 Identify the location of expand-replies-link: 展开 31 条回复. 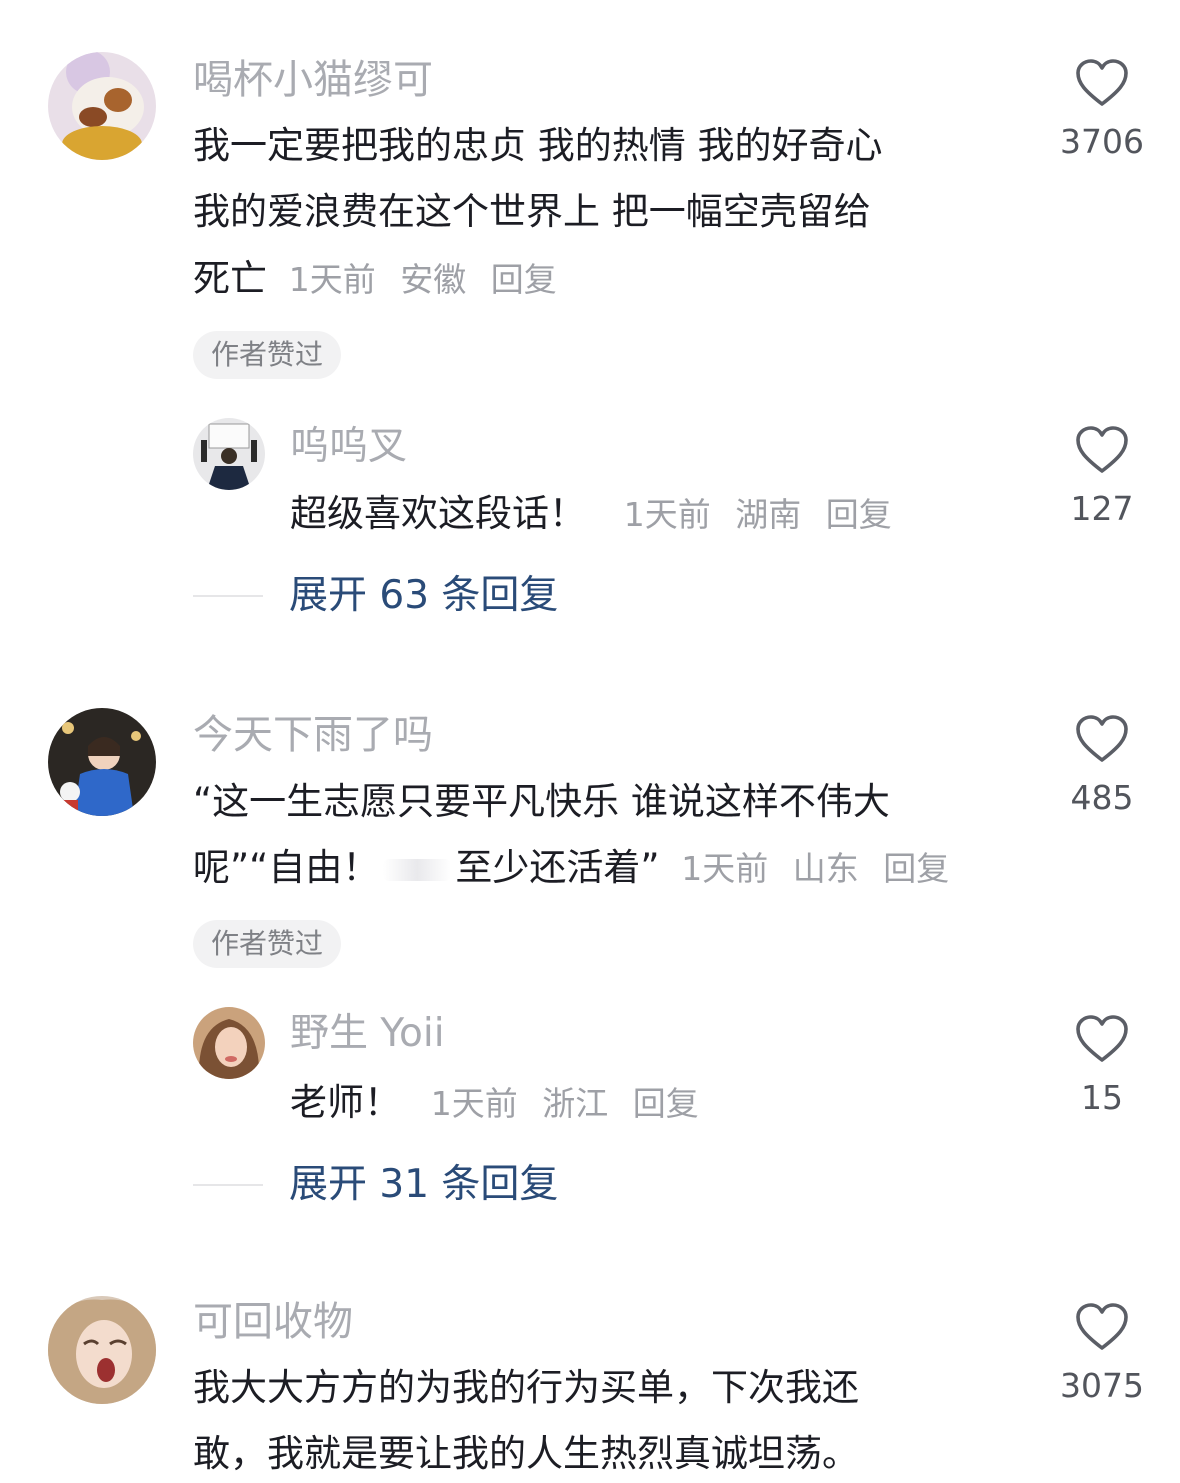
(423, 1185).